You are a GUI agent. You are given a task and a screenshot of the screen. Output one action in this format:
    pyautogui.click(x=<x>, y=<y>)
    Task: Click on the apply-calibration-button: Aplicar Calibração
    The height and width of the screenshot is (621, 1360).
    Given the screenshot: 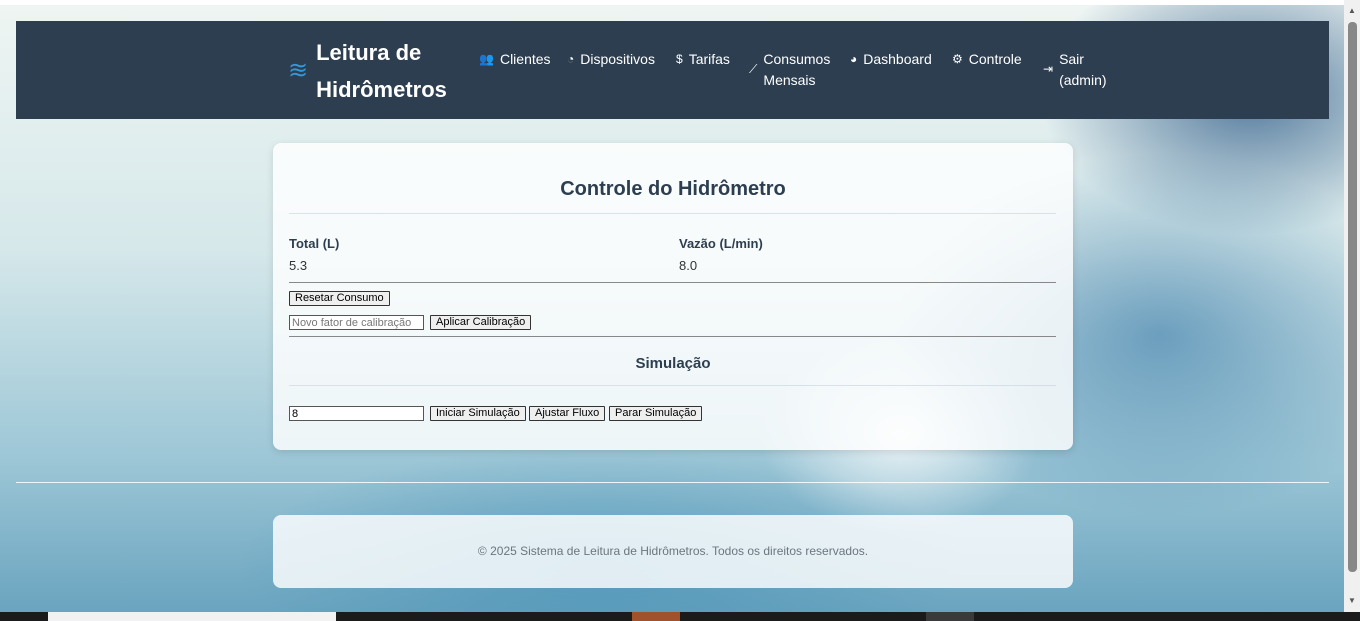 What is the action you would take?
    pyautogui.click(x=481, y=322)
    